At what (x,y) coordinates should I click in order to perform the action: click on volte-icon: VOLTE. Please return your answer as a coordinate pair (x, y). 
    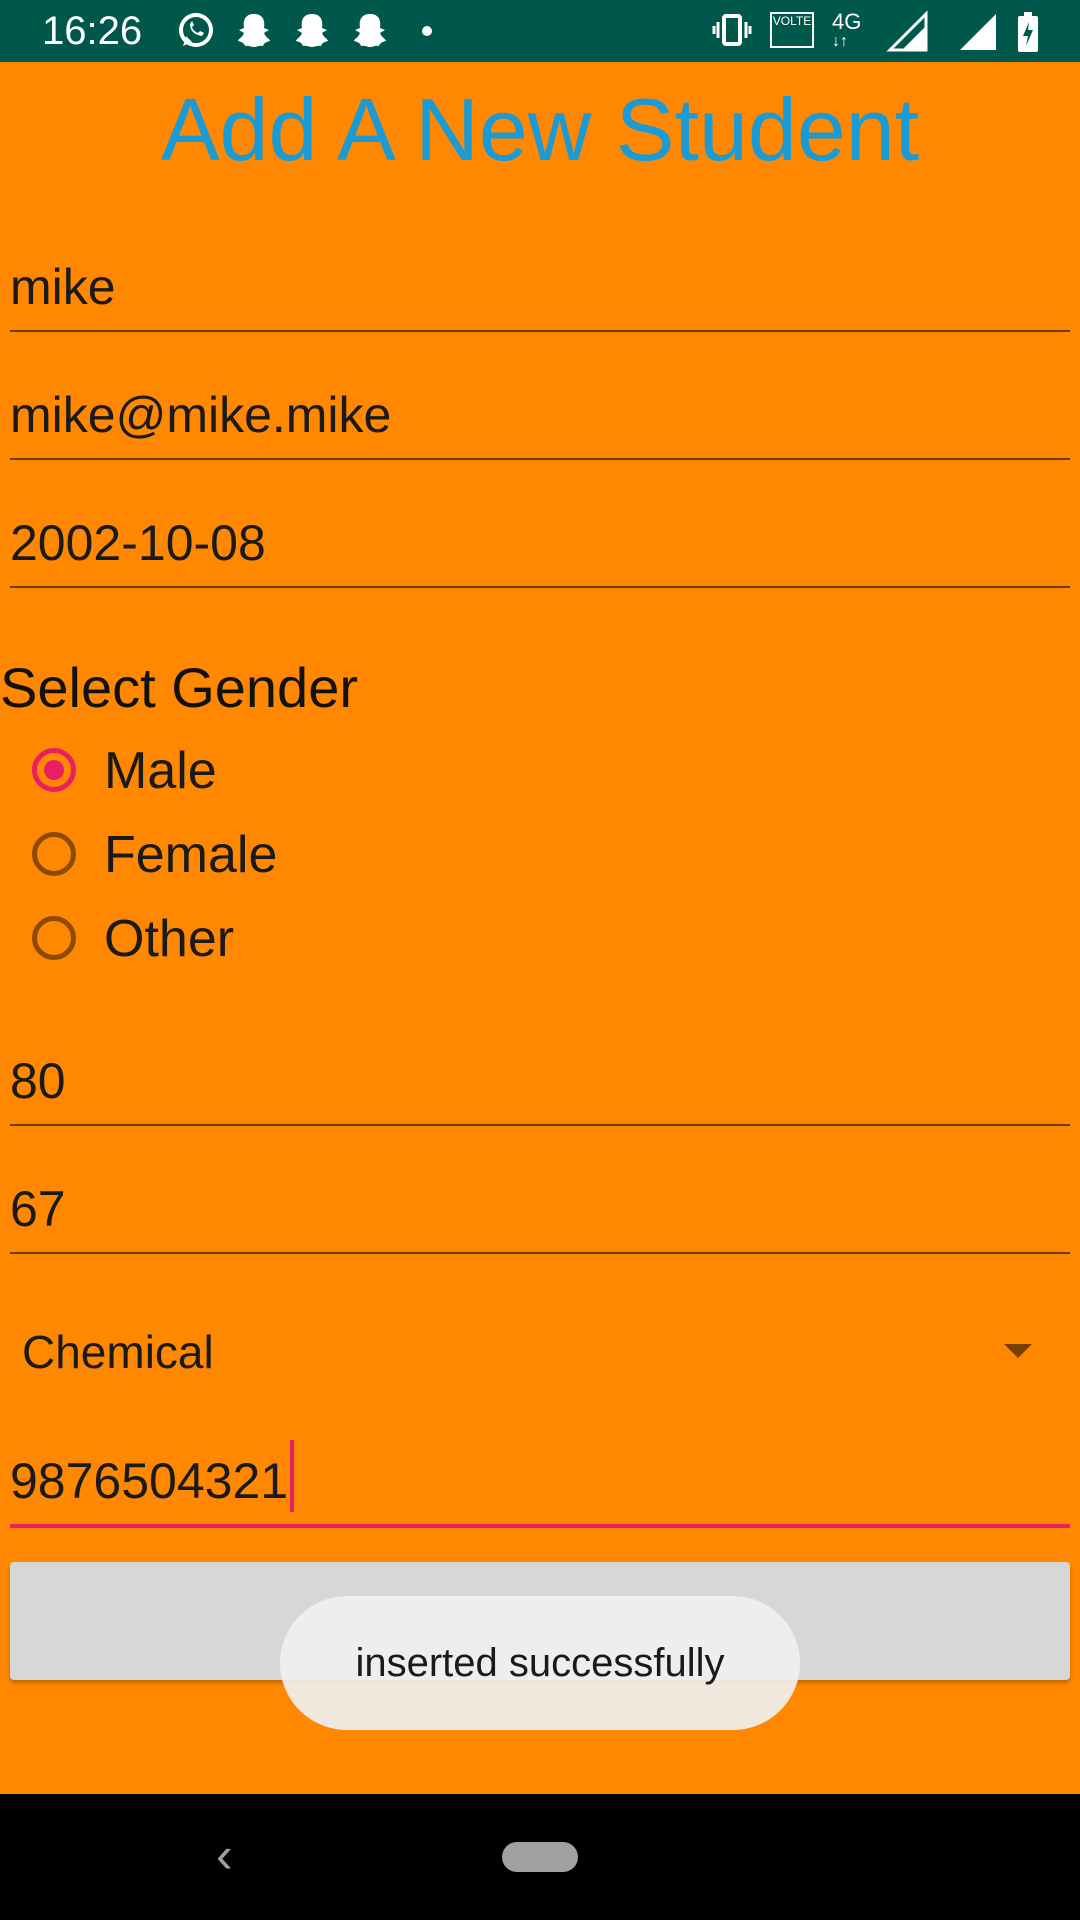
    Looking at the image, I should click on (792, 30).